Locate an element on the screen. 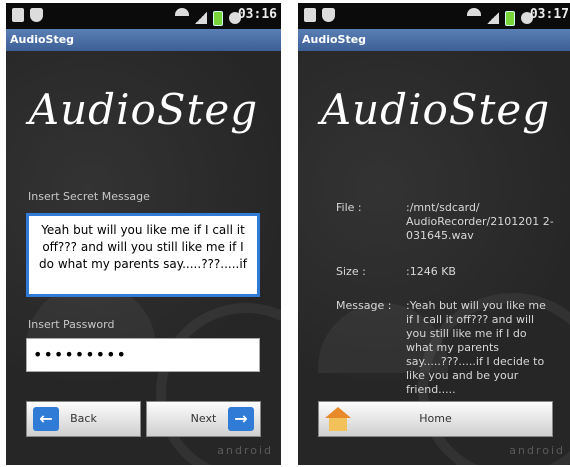 This screenshot has width=570, height=467. size-value: :1246 KB is located at coordinates (431, 271).